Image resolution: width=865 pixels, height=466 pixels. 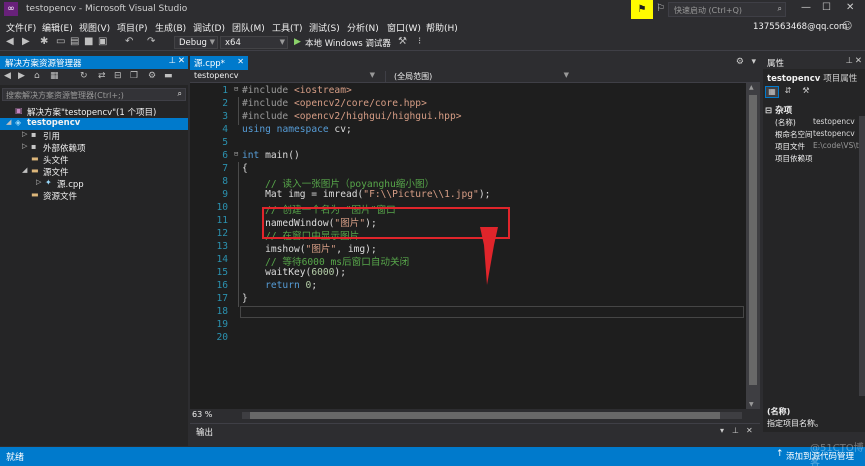 I want to click on scope-dropdown: (全局范围) ▼, so click(x=482, y=76).